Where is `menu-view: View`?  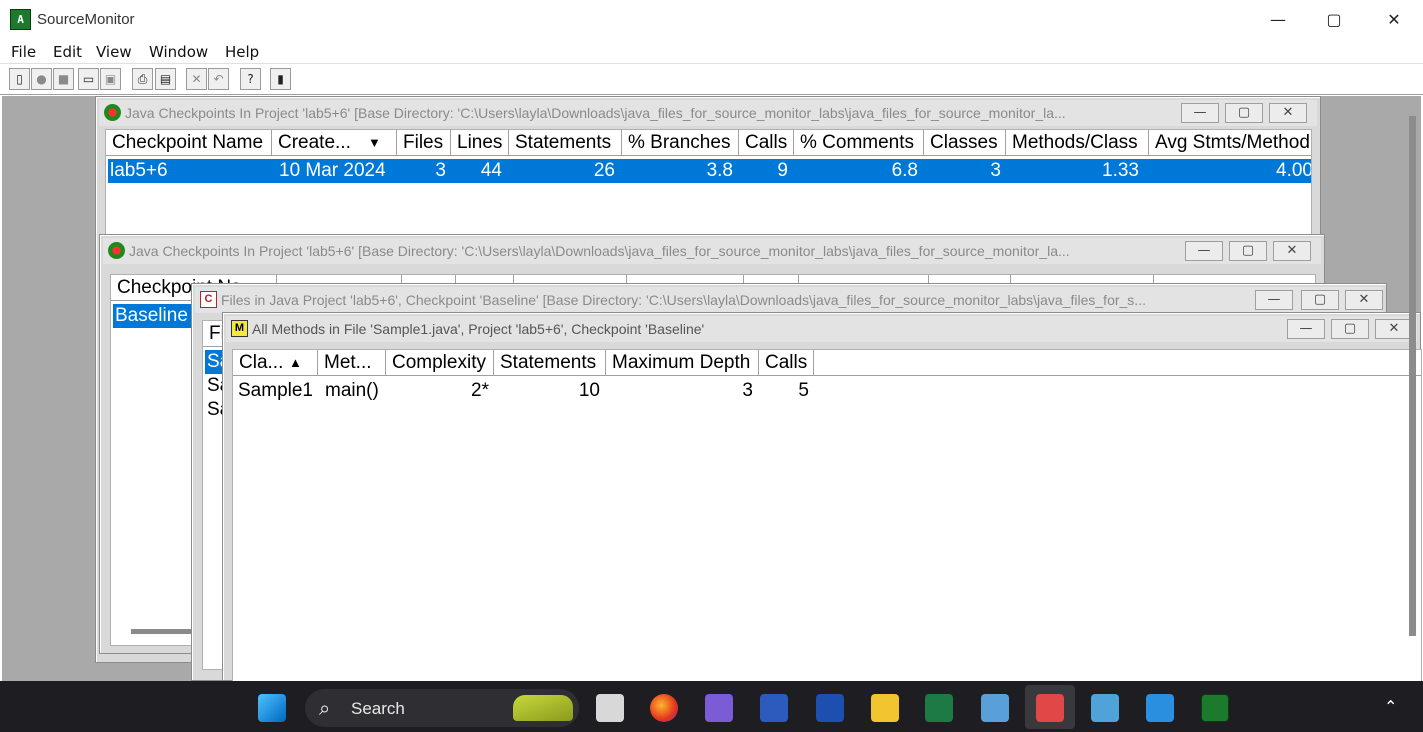
menu-view: View is located at coordinates (114, 52).